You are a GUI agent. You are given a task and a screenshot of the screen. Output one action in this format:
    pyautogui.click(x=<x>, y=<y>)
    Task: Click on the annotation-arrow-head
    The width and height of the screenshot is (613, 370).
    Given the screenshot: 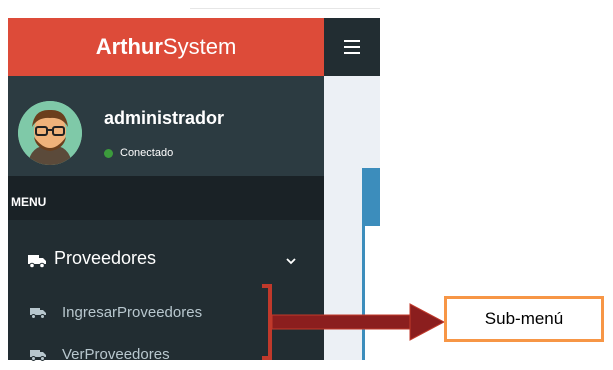 What is the action you would take?
    pyautogui.click(x=427, y=322)
    